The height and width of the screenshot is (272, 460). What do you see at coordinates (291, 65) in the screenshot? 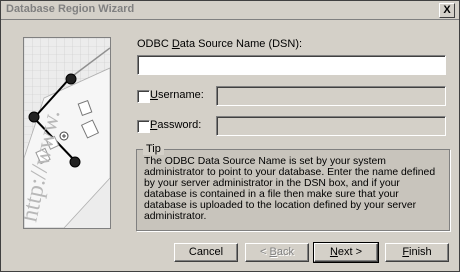
I see `dsn-input` at bounding box center [291, 65].